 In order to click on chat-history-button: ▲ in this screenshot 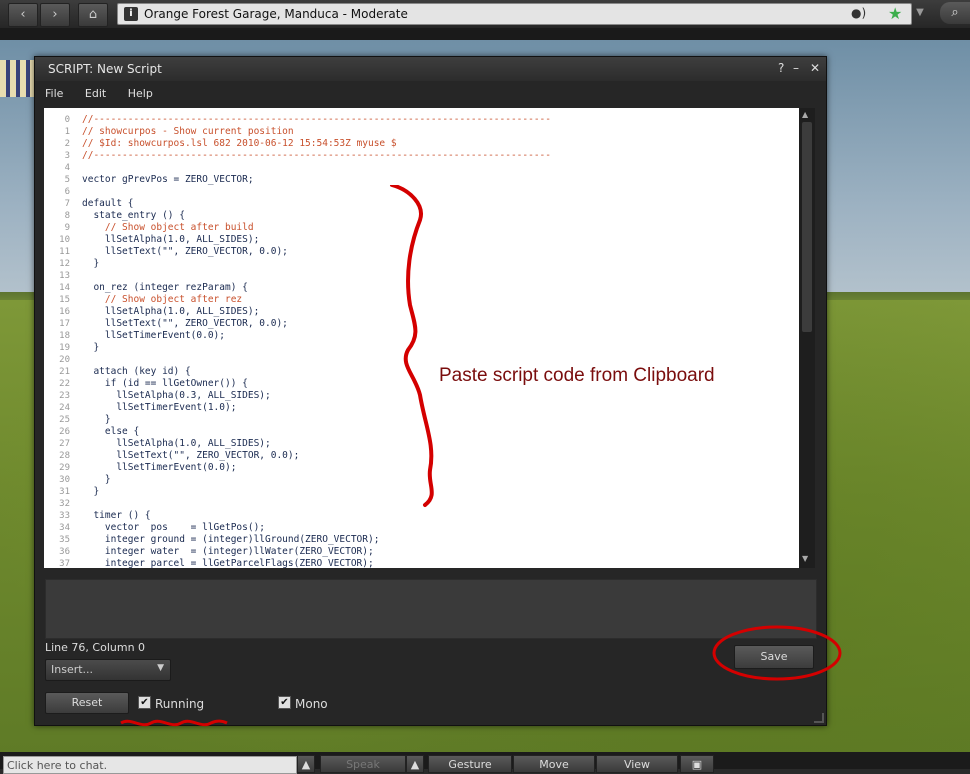, I will do `click(306, 764)`.